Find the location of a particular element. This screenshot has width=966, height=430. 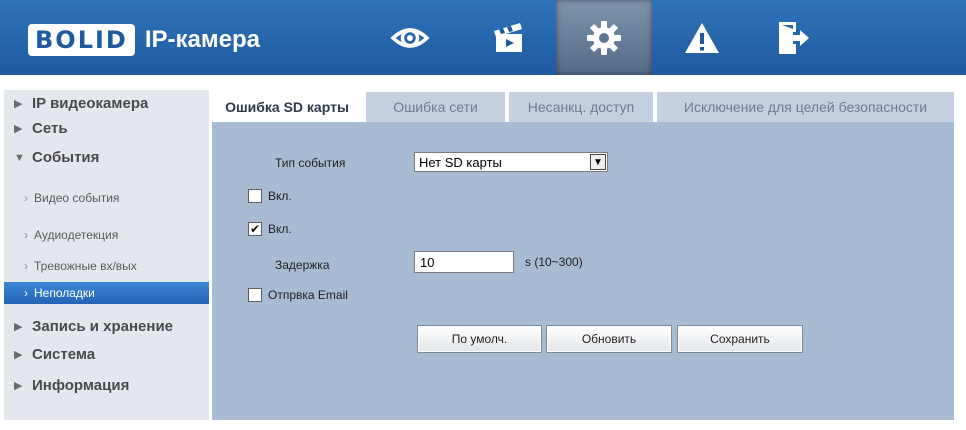

sidebar-item-events: ▼ События is located at coordinates (106, 157).